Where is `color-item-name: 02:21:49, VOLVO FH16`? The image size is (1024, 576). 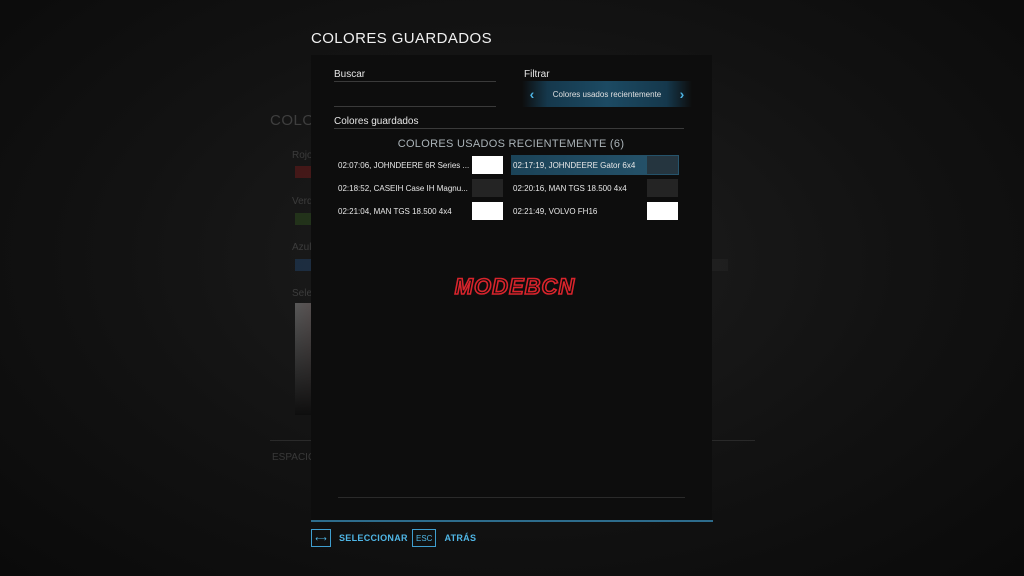
color-item-name: 02:21:49, VOLVO FH16 is located at coordinates (555, 211).